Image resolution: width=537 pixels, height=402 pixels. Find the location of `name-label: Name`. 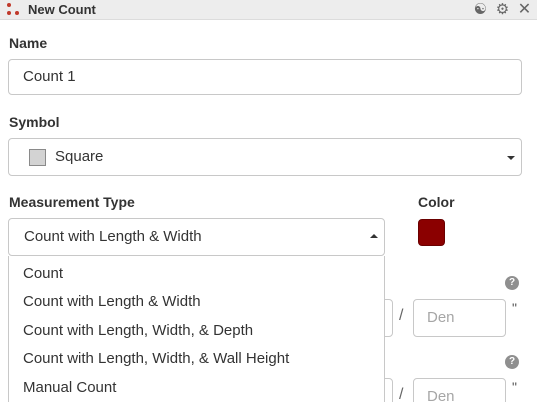

name-label: Name is located at coordinates (28, 43).